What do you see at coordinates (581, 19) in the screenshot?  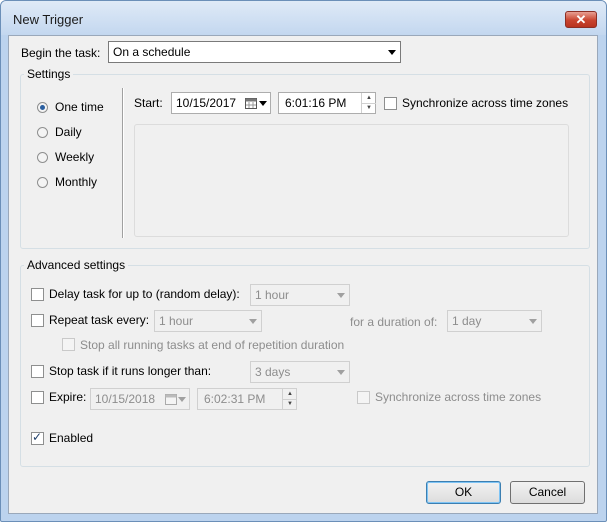 I see `close-button: ✕` at bounding box center [581, 19].